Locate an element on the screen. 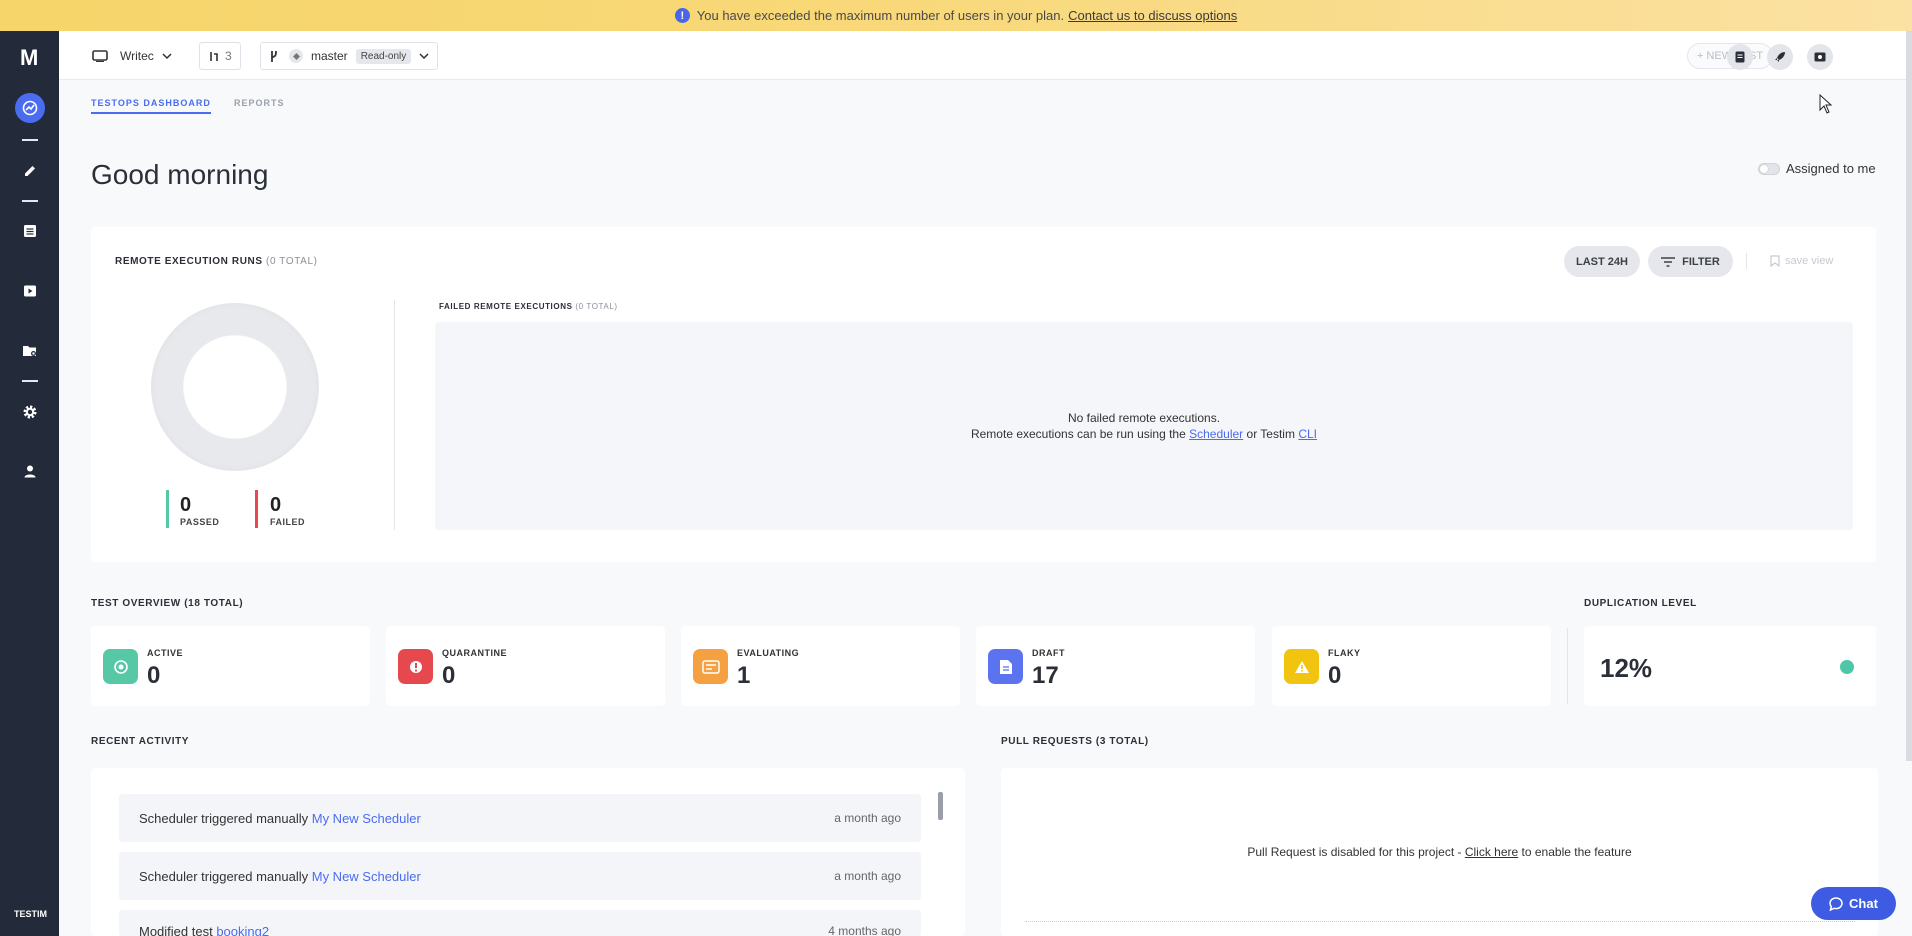  empty-message: No failed remote executions. is located at coordinates (1144, 418).